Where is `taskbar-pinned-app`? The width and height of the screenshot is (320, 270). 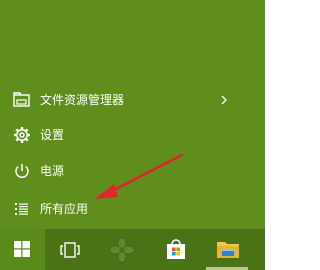 taskbar-pinned-app is located at coordinates (123, 249).